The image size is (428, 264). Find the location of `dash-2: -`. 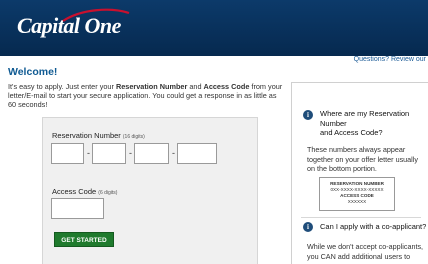

dash-2: - is located at coordinates (130, 153).